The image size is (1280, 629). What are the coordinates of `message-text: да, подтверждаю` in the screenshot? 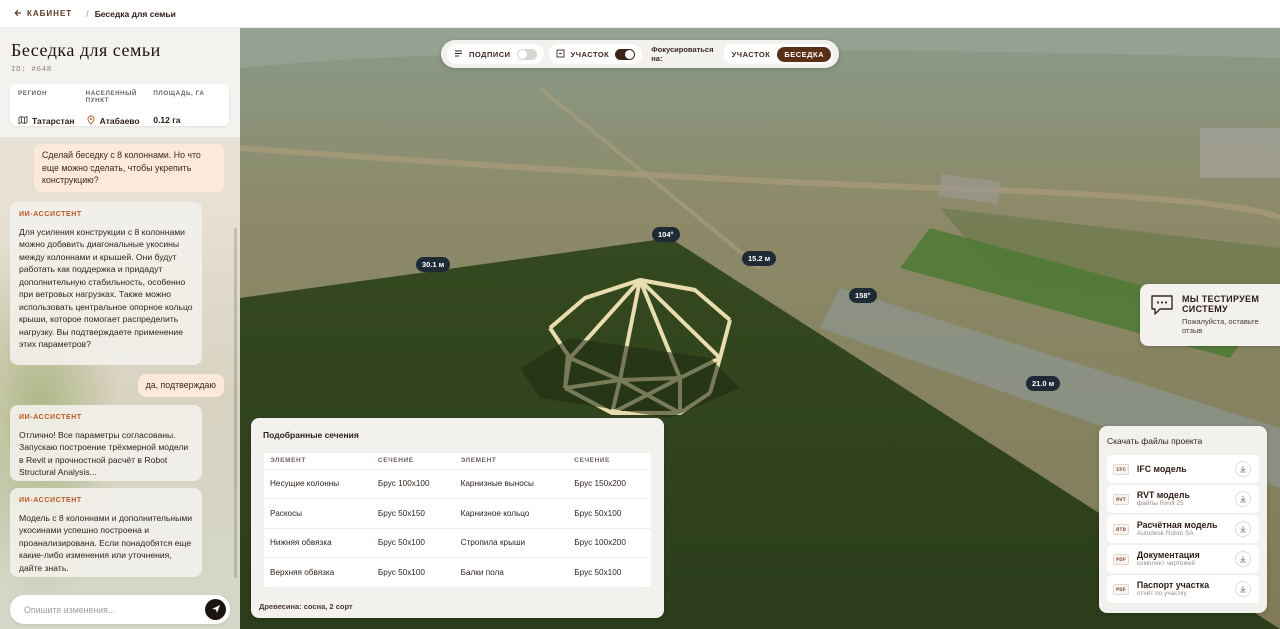 It's located at (180, 385).